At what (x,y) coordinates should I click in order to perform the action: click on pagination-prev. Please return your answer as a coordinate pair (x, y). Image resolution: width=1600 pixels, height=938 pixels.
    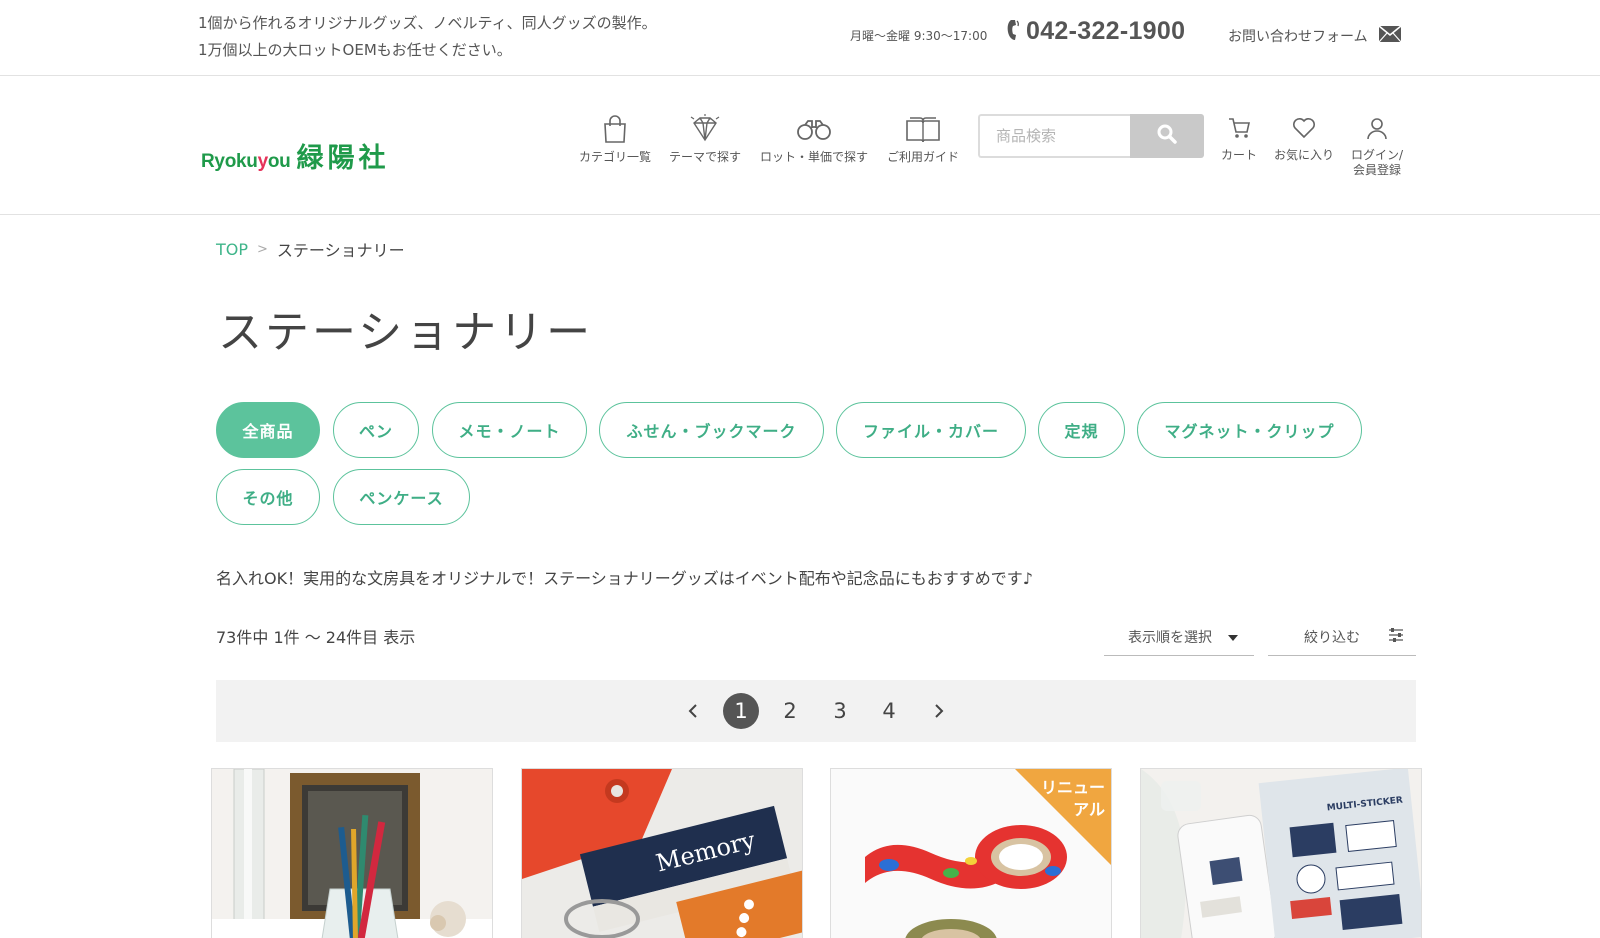
    Looking at the image, I should click on (693, 711).